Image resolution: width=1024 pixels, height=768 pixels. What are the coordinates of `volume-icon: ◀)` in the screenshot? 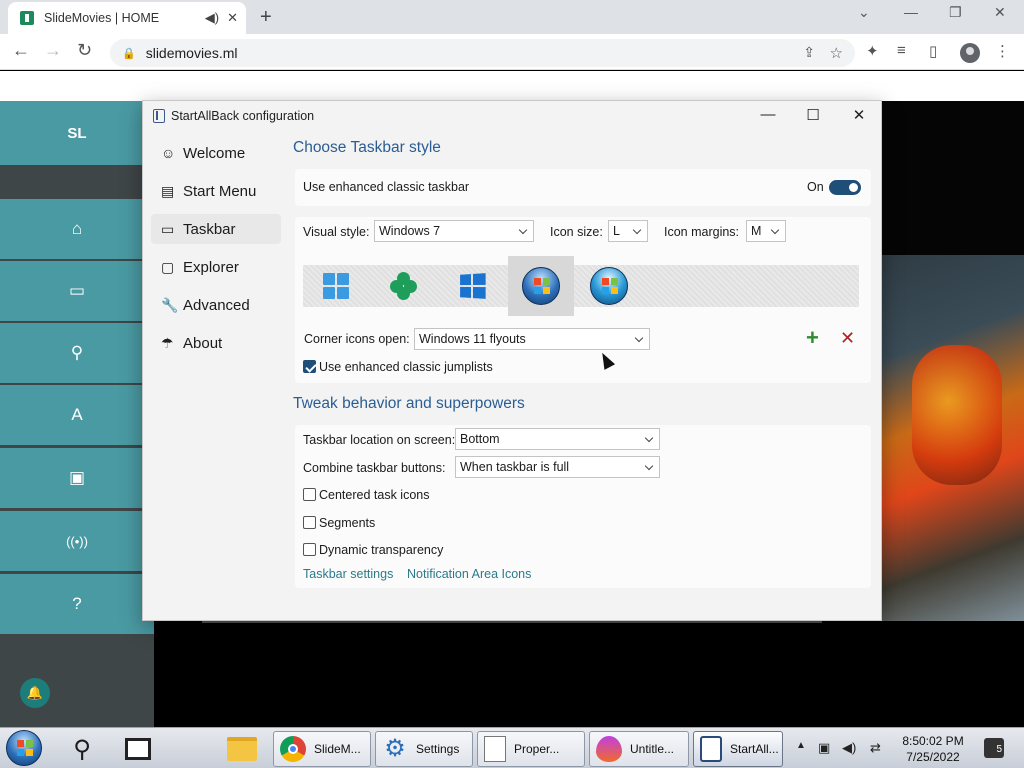 It's located at (849, 748).